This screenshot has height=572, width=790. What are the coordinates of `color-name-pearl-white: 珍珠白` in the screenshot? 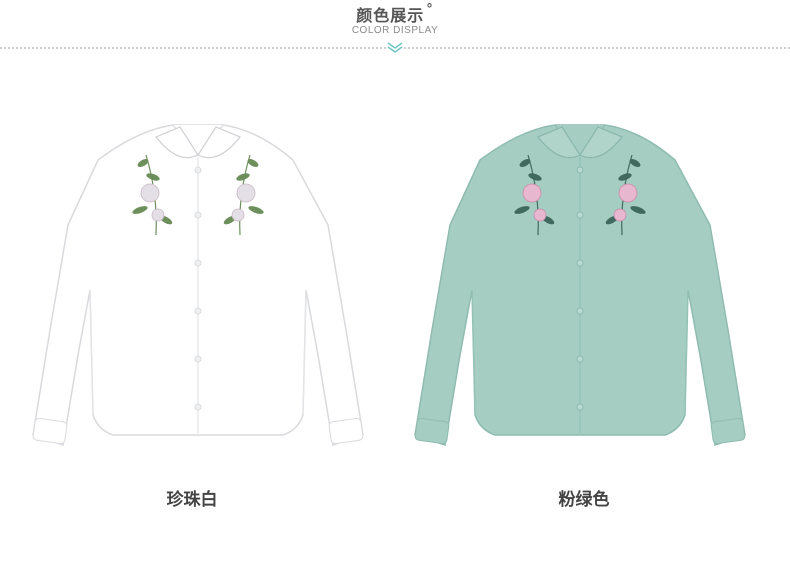 It's located at (192, 500).